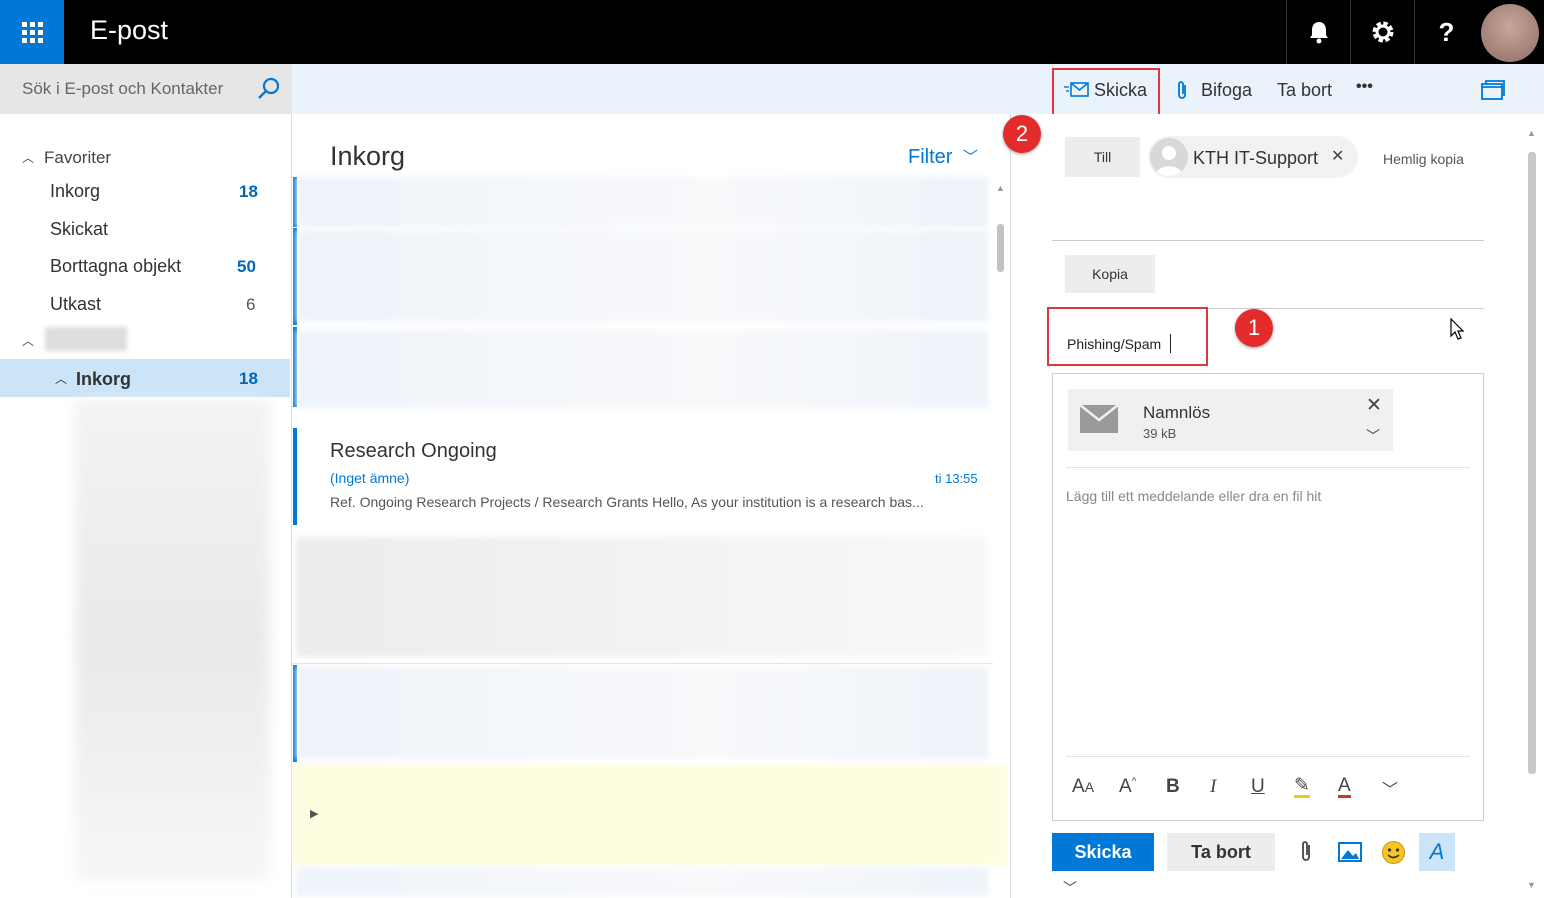 The width and height of the screenshot is (1544, 898). Describe the element at coordinates (314, 813) in the screenshot. I see `expand-arrow-icon: ▶` at that location.